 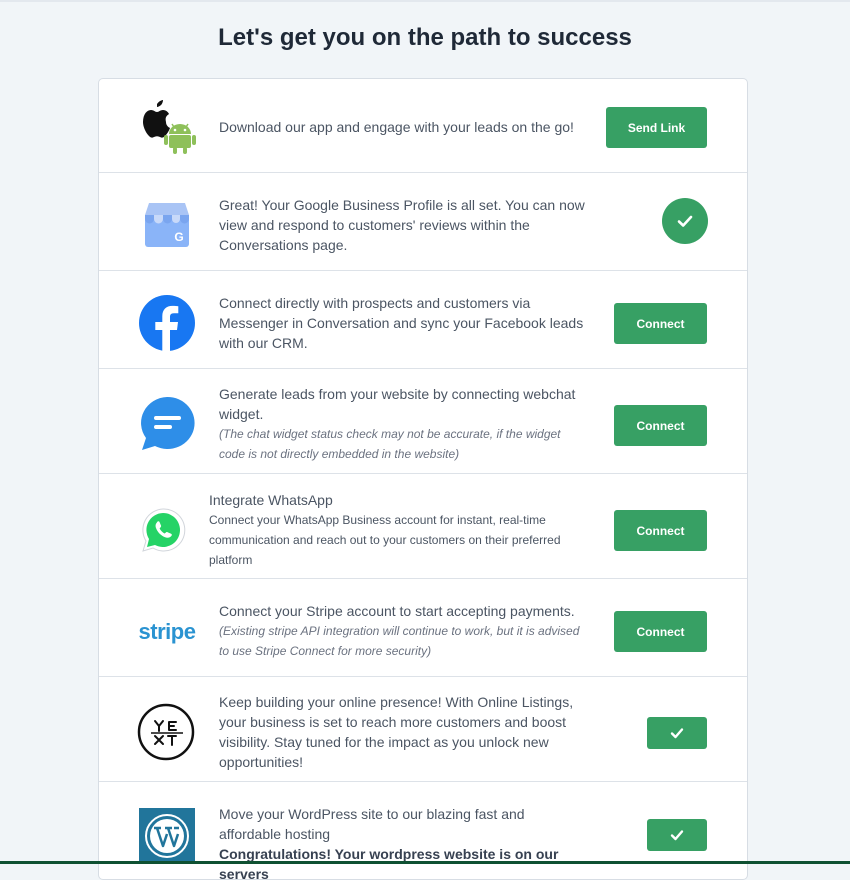 I want to click on android-icon, so click(x=180, y=138).